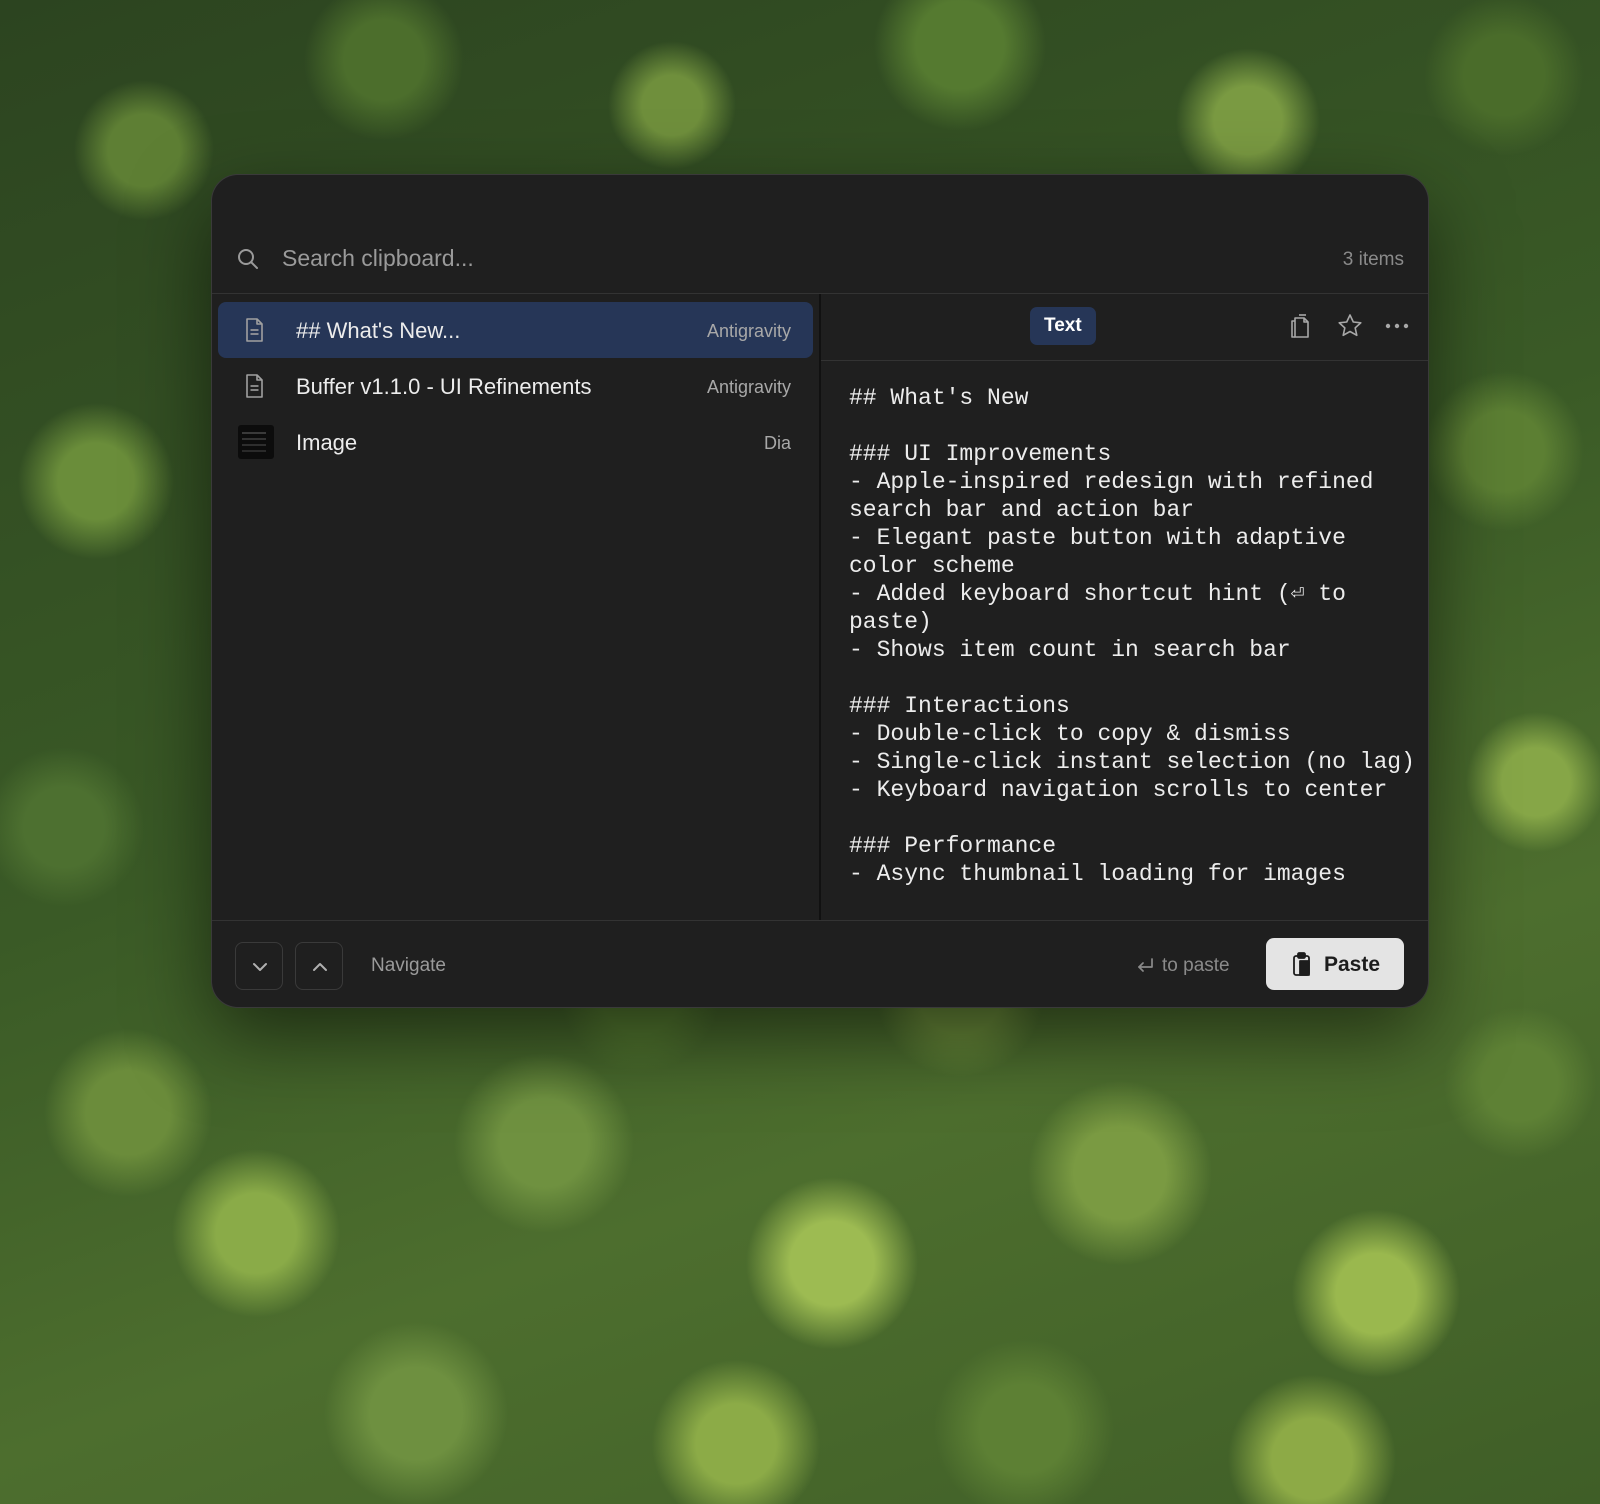 Image resolution: width=1600 pixels, height=1504 pixels. Describe the element at coordinates (515, 442) in the screenshot. I see `list-item: Image Dia` at that location.